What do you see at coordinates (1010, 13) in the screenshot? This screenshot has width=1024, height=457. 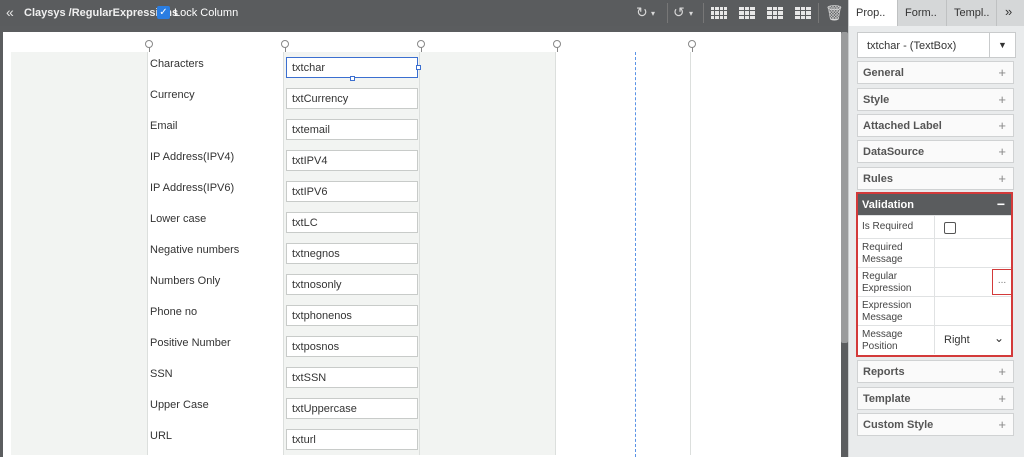 I see `expand-panel-icon: »` at bounding box center [1010, 13].